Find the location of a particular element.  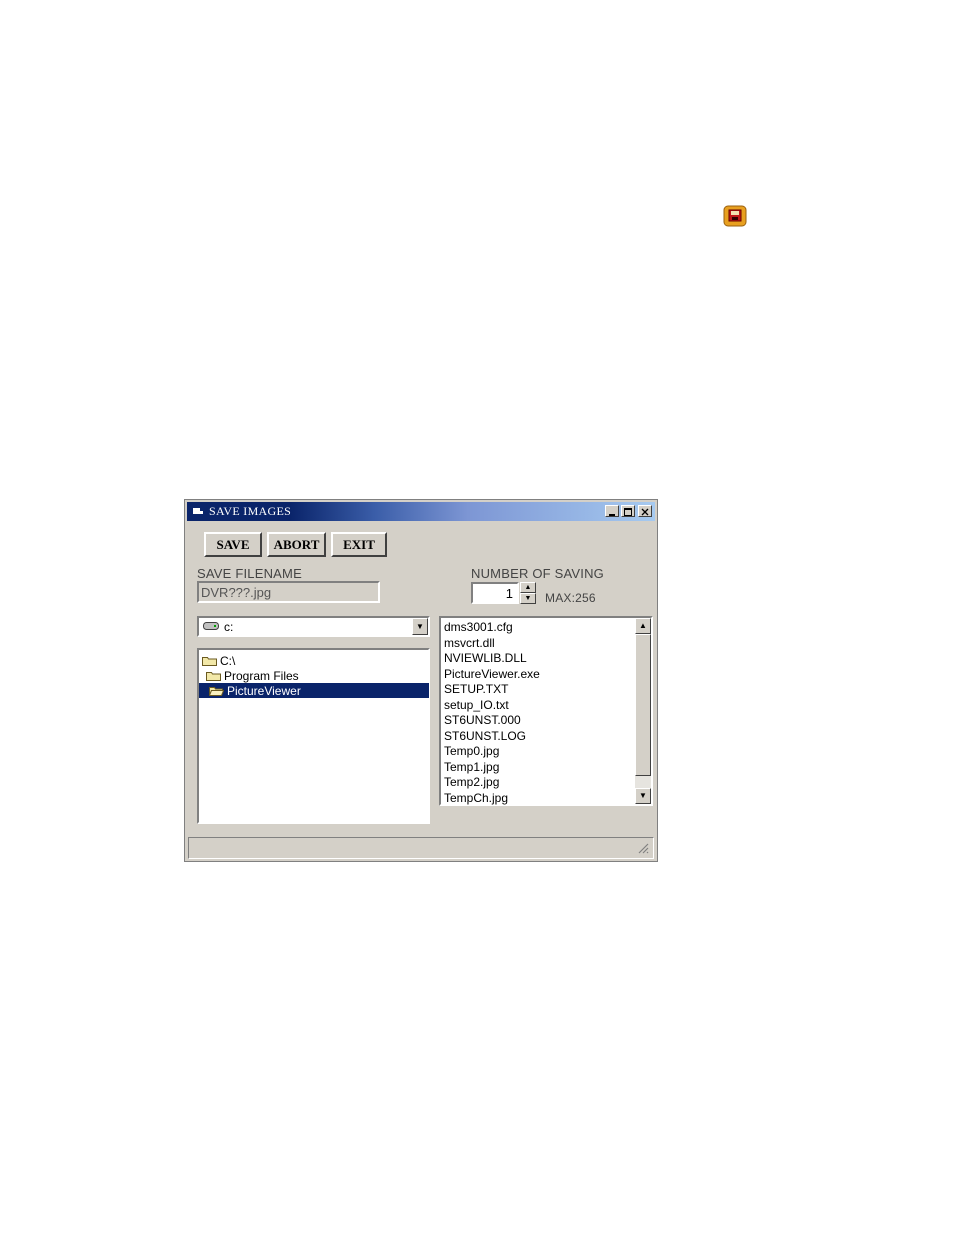

save-images-icon is located at coordinates (735, 216).